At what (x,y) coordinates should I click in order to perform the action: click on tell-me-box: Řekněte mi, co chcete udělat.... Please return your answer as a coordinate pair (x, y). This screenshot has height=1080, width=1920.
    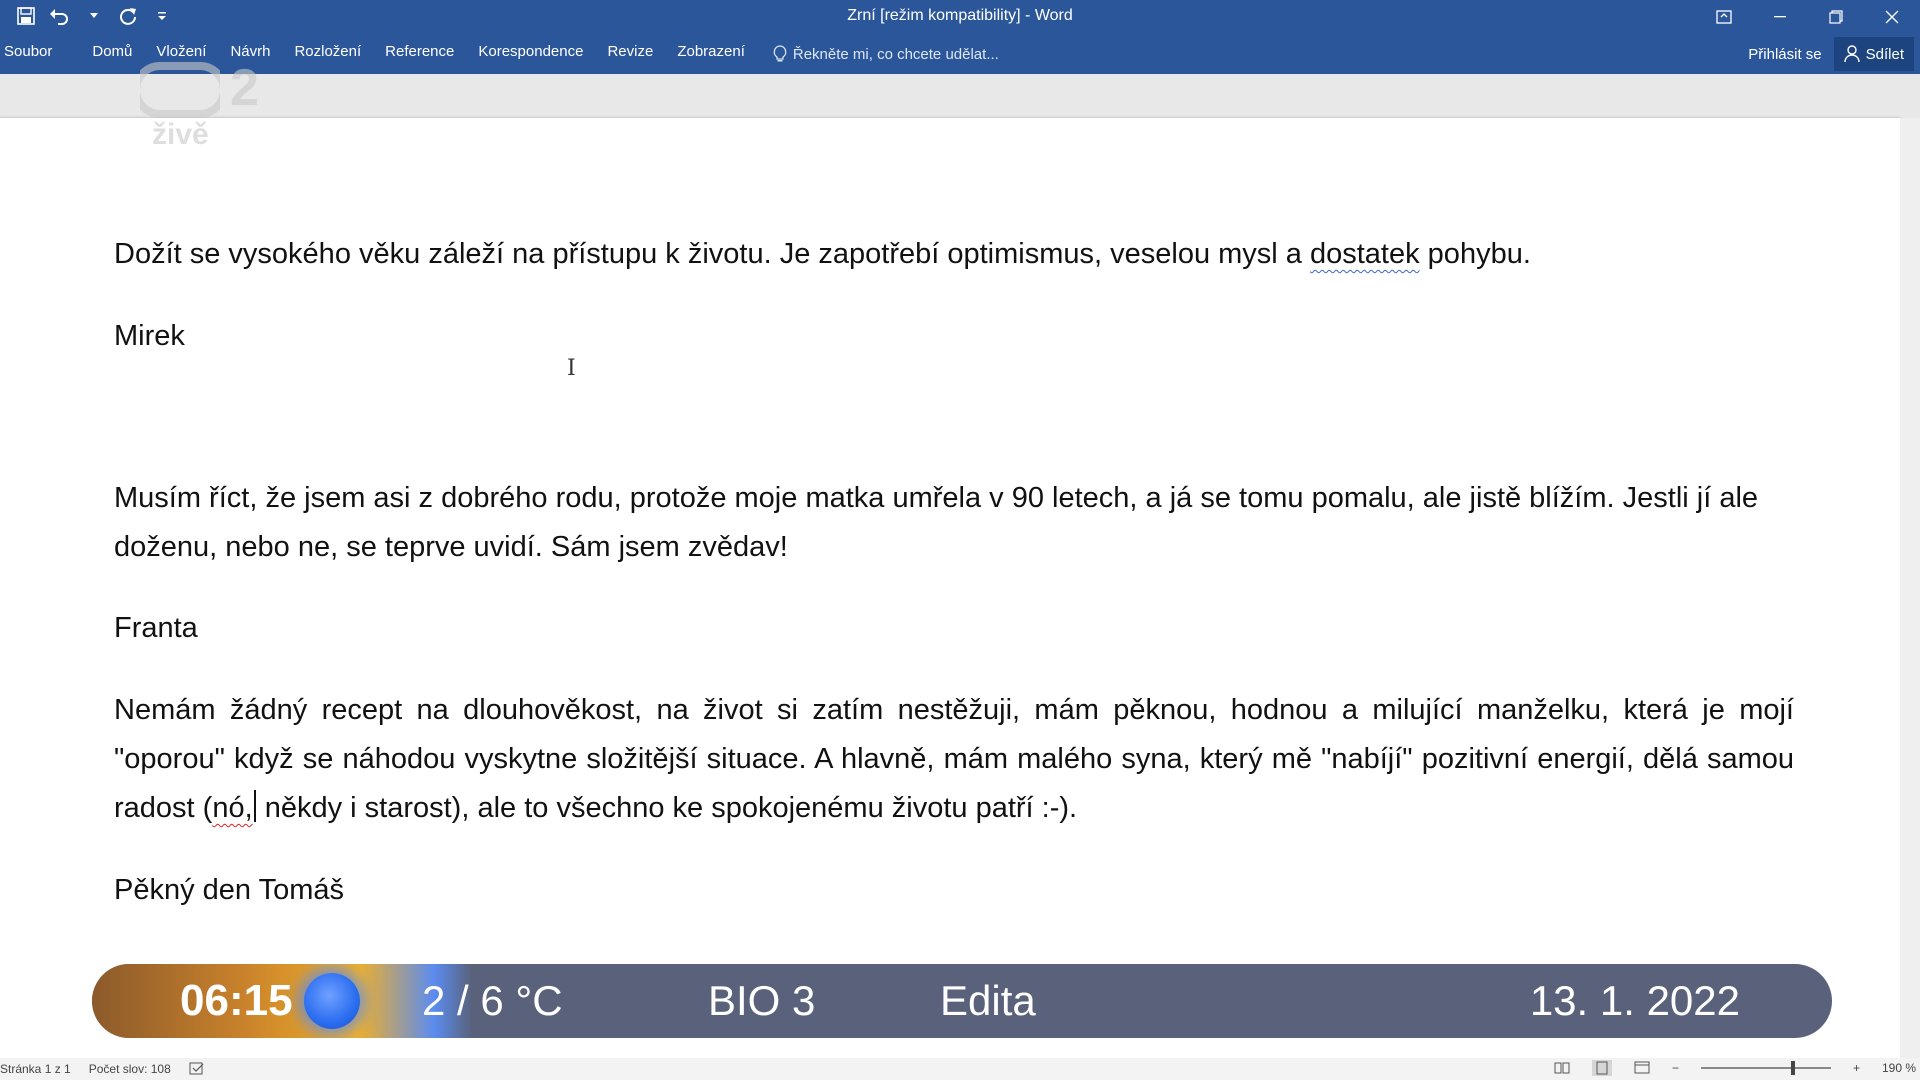
    Looking at the image, I should click on (886, 54).